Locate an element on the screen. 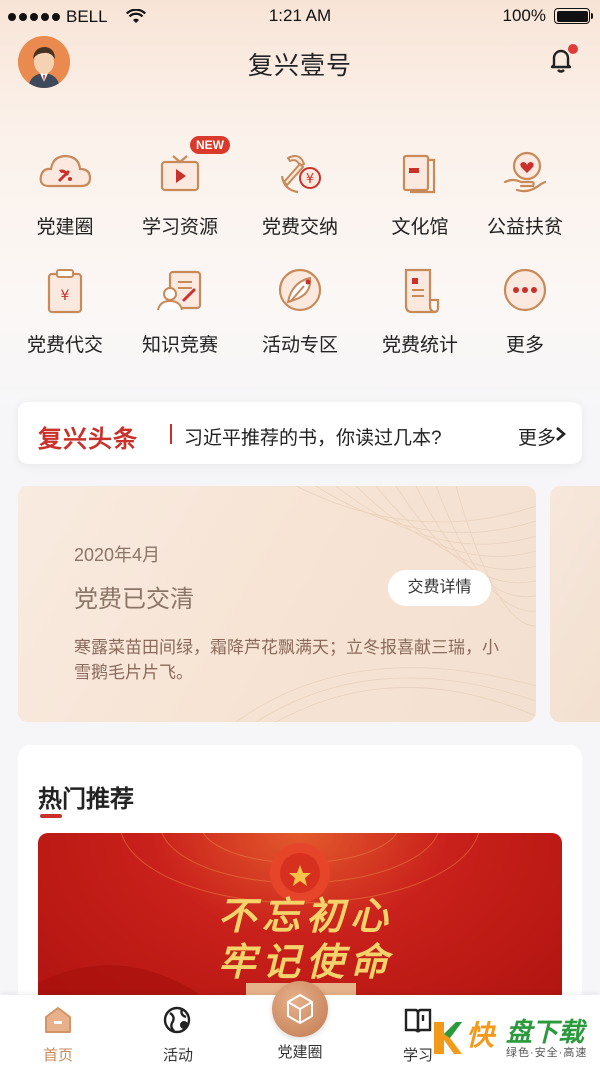 Image resolution: width=600 pixels, height=1067 pixels. page-title: 复兴壹号 is located at coordinates (299, 66).